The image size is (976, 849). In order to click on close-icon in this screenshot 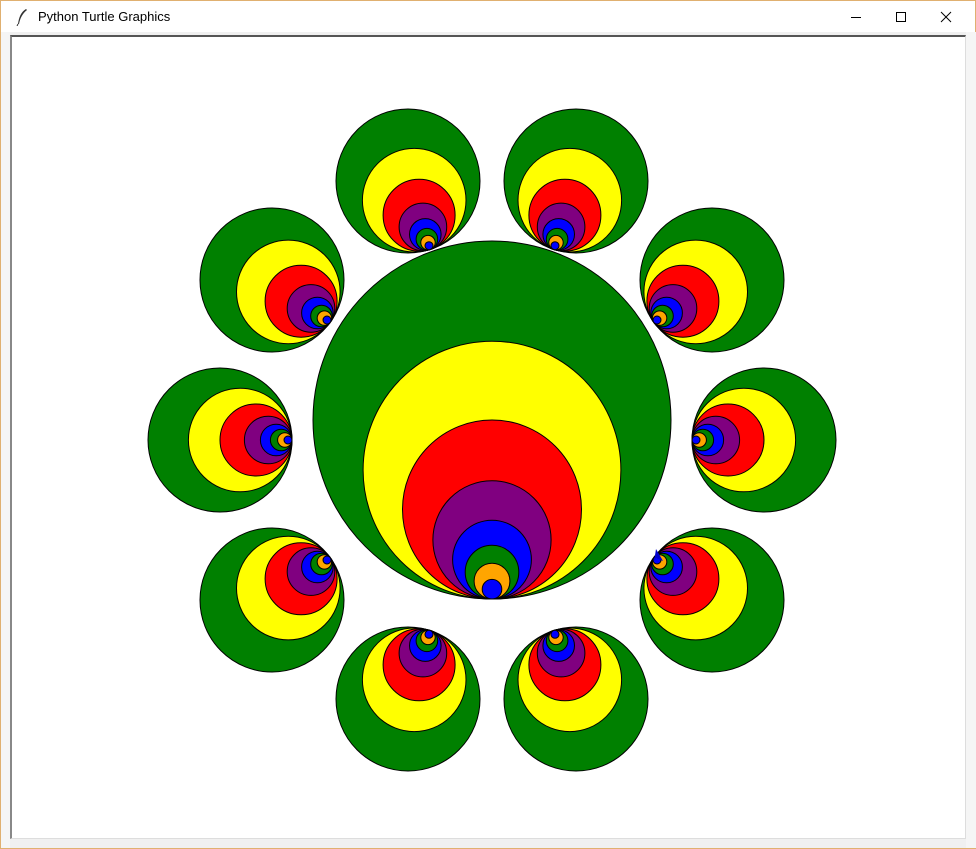, I will do `click(946, 16)`.